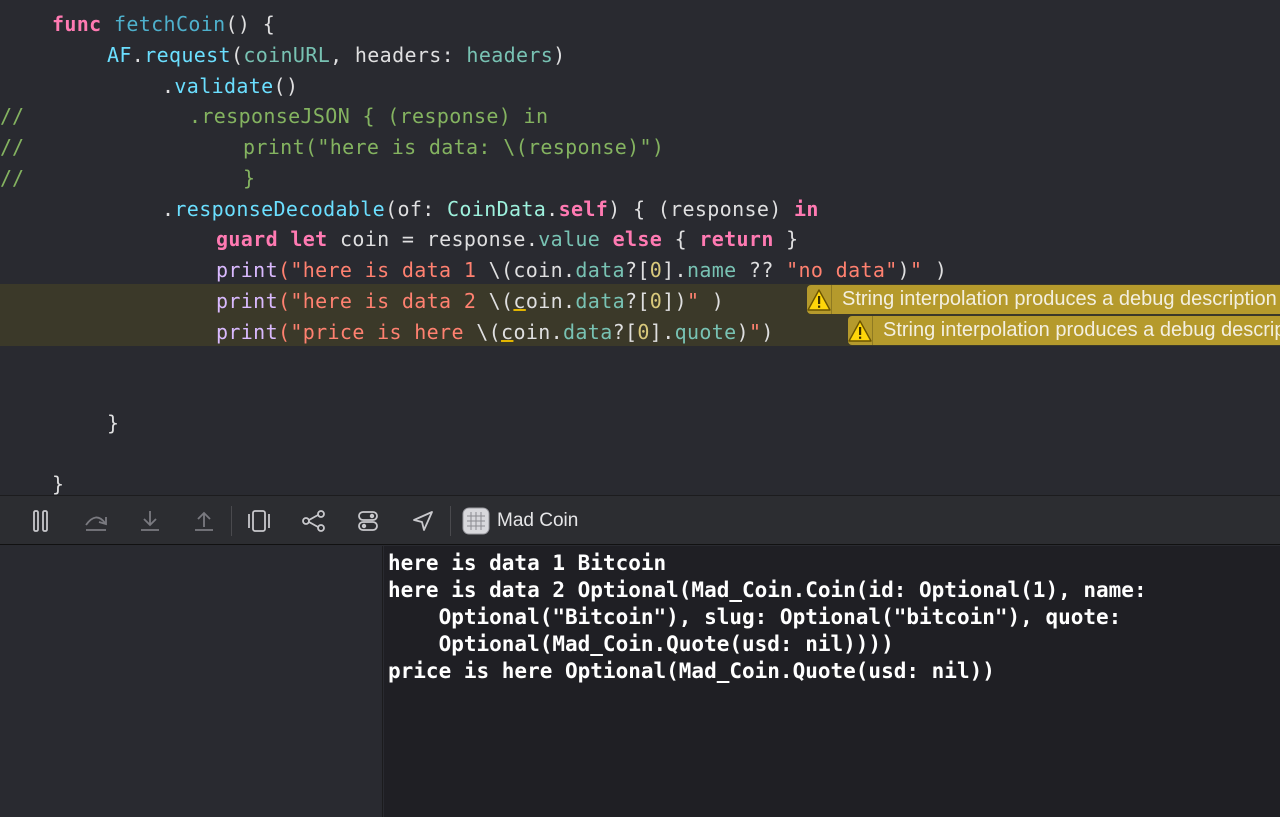  I want to click on step-out-icon, so click(204, 521).